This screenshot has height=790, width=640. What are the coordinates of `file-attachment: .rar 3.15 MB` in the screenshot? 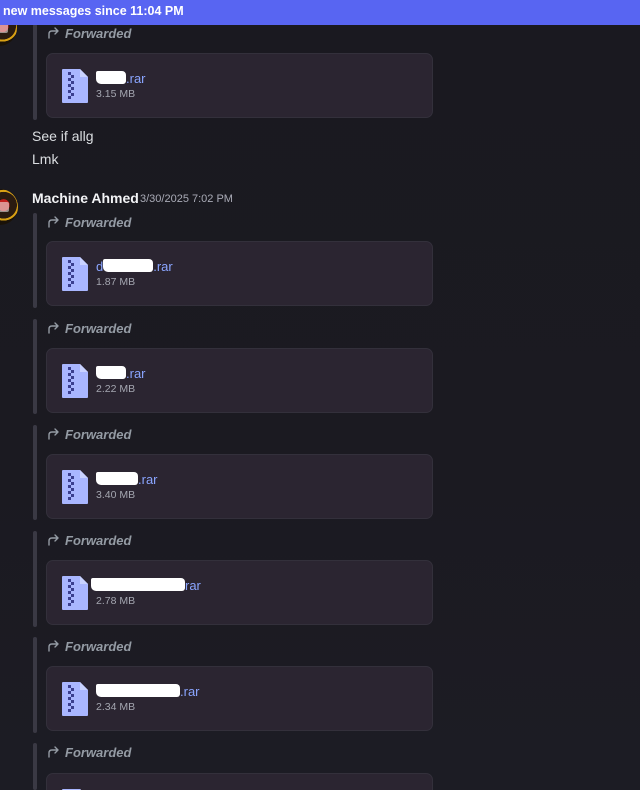 It's located at (239, 85).